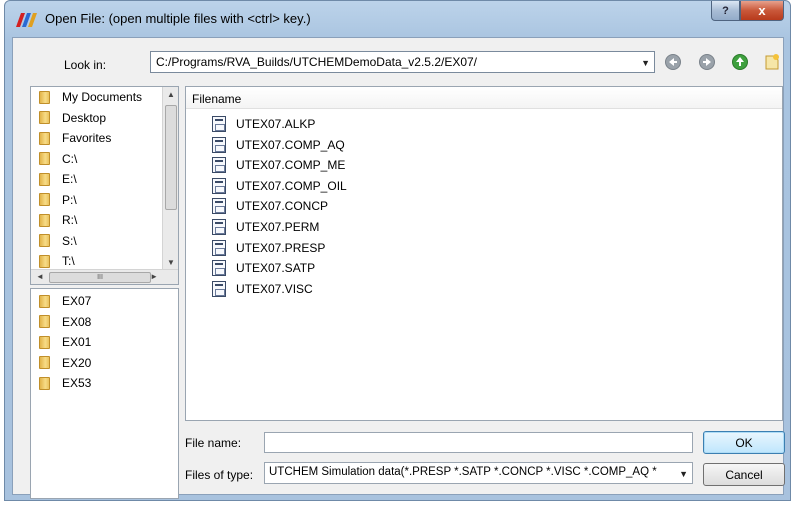 The width and height of the screenshot is (795, 505). I want to click on place-item: My Documents, so click(104, 97).